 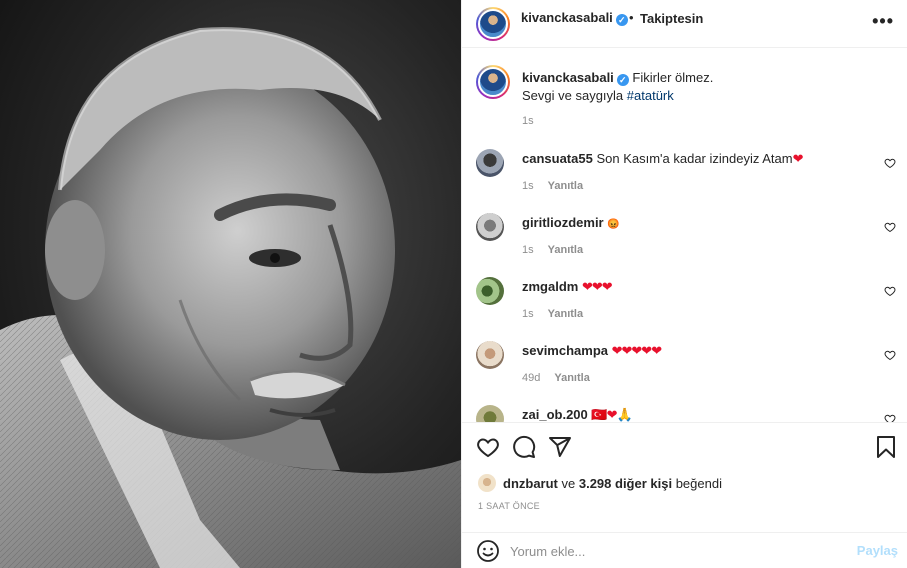 I want to click on post-header: kivanckasabali ✓ • Takiptesin •••, so click(x=684, y=24).